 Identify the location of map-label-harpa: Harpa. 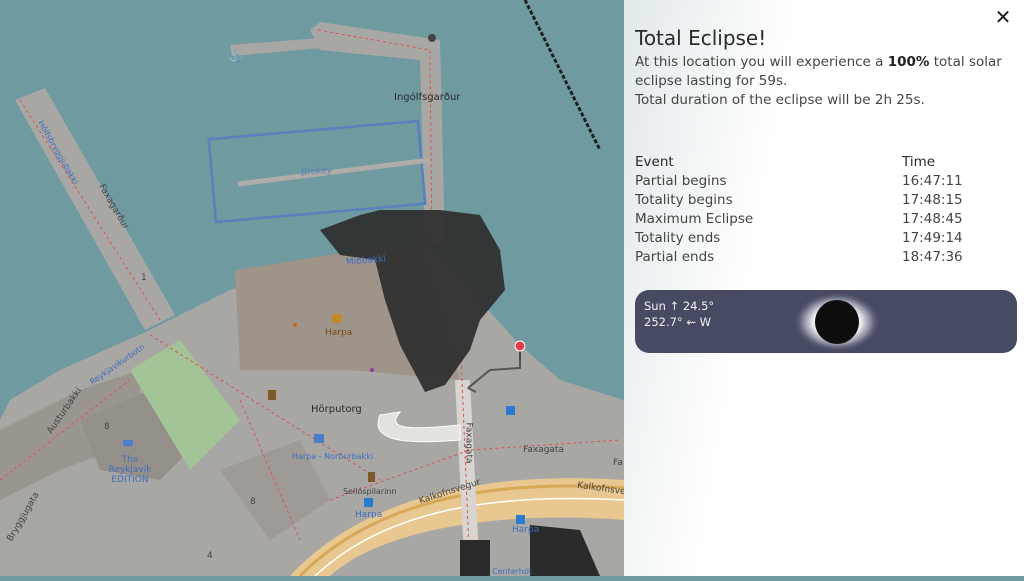
(339, 333).